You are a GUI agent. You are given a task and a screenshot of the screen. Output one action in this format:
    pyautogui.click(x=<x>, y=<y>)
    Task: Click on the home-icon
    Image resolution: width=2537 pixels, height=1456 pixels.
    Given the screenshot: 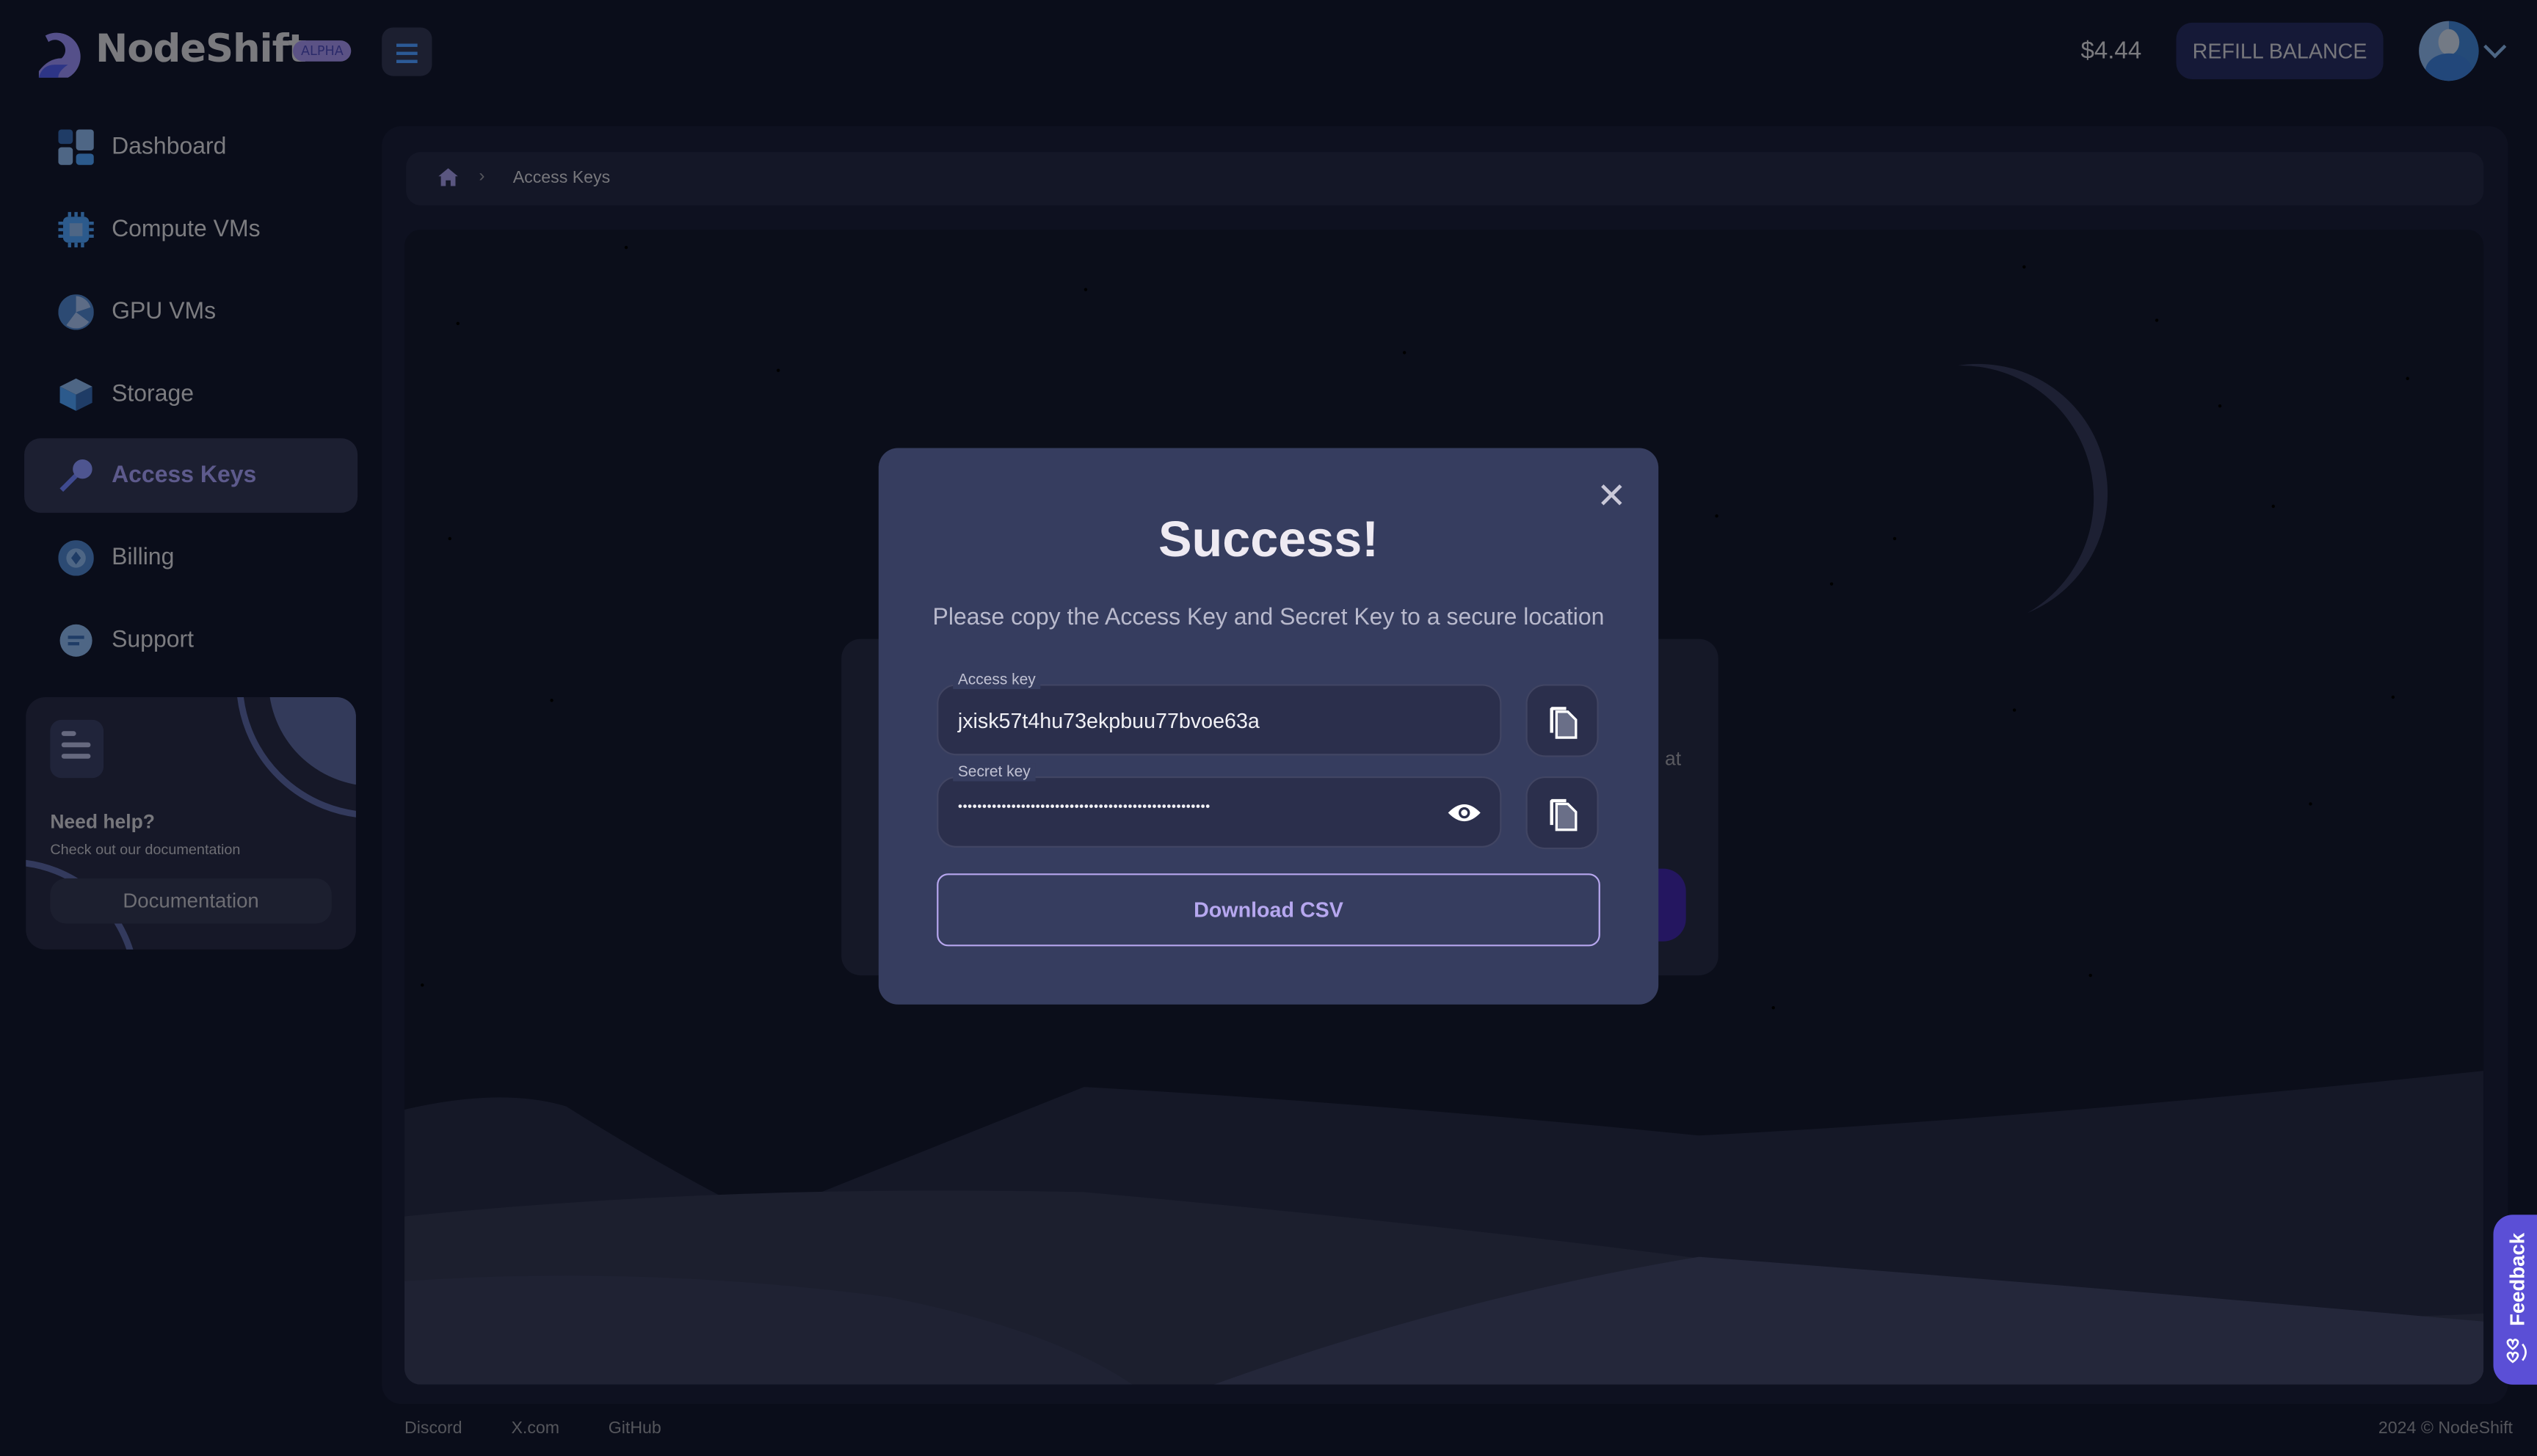 What is the action you would take?
    pyautogui.click(x=448, y=177)
    